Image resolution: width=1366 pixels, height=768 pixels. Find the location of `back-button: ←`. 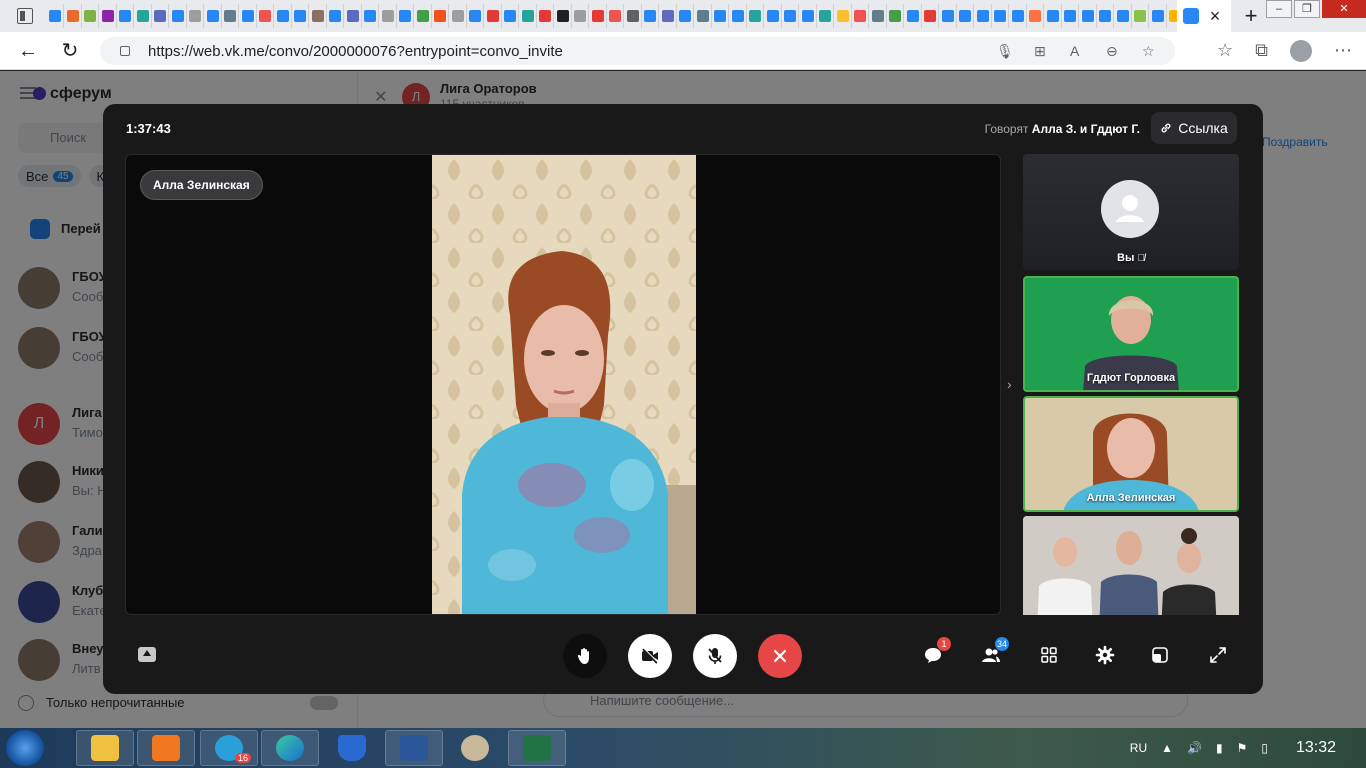

back-button: ← is located at coordinates (28, 51).